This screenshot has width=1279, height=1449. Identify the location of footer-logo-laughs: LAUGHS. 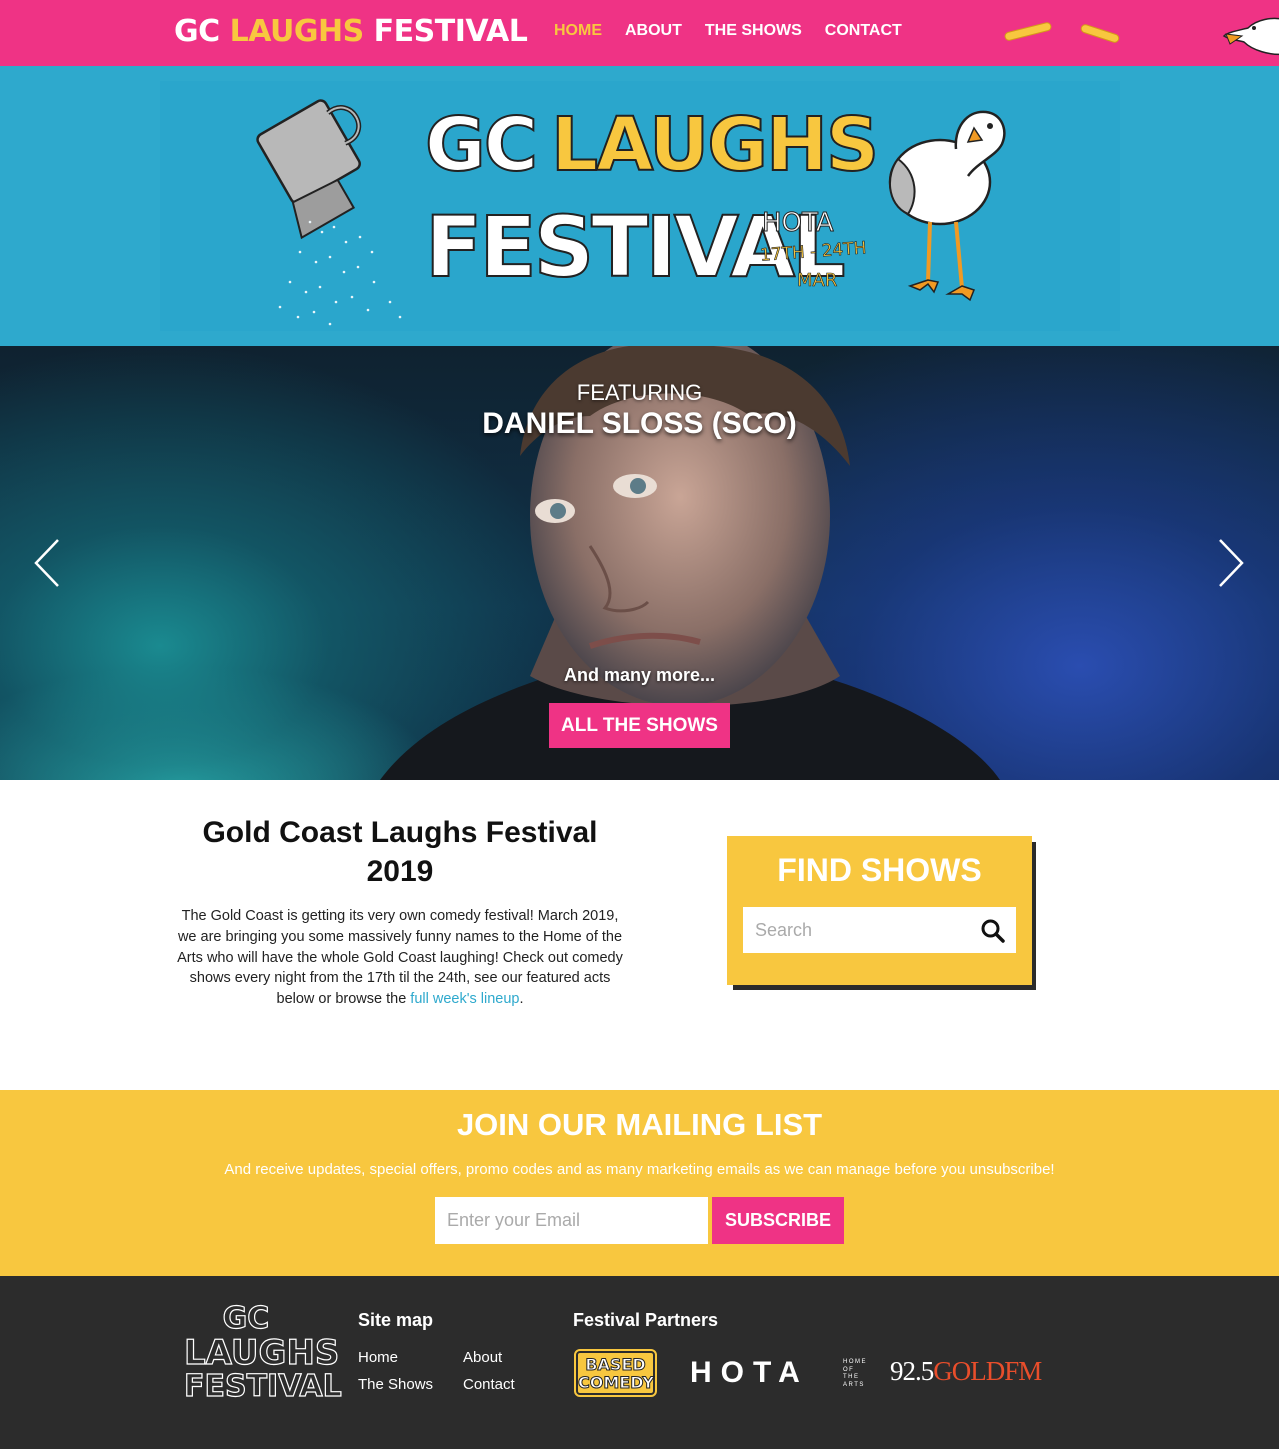
(261, 1353).